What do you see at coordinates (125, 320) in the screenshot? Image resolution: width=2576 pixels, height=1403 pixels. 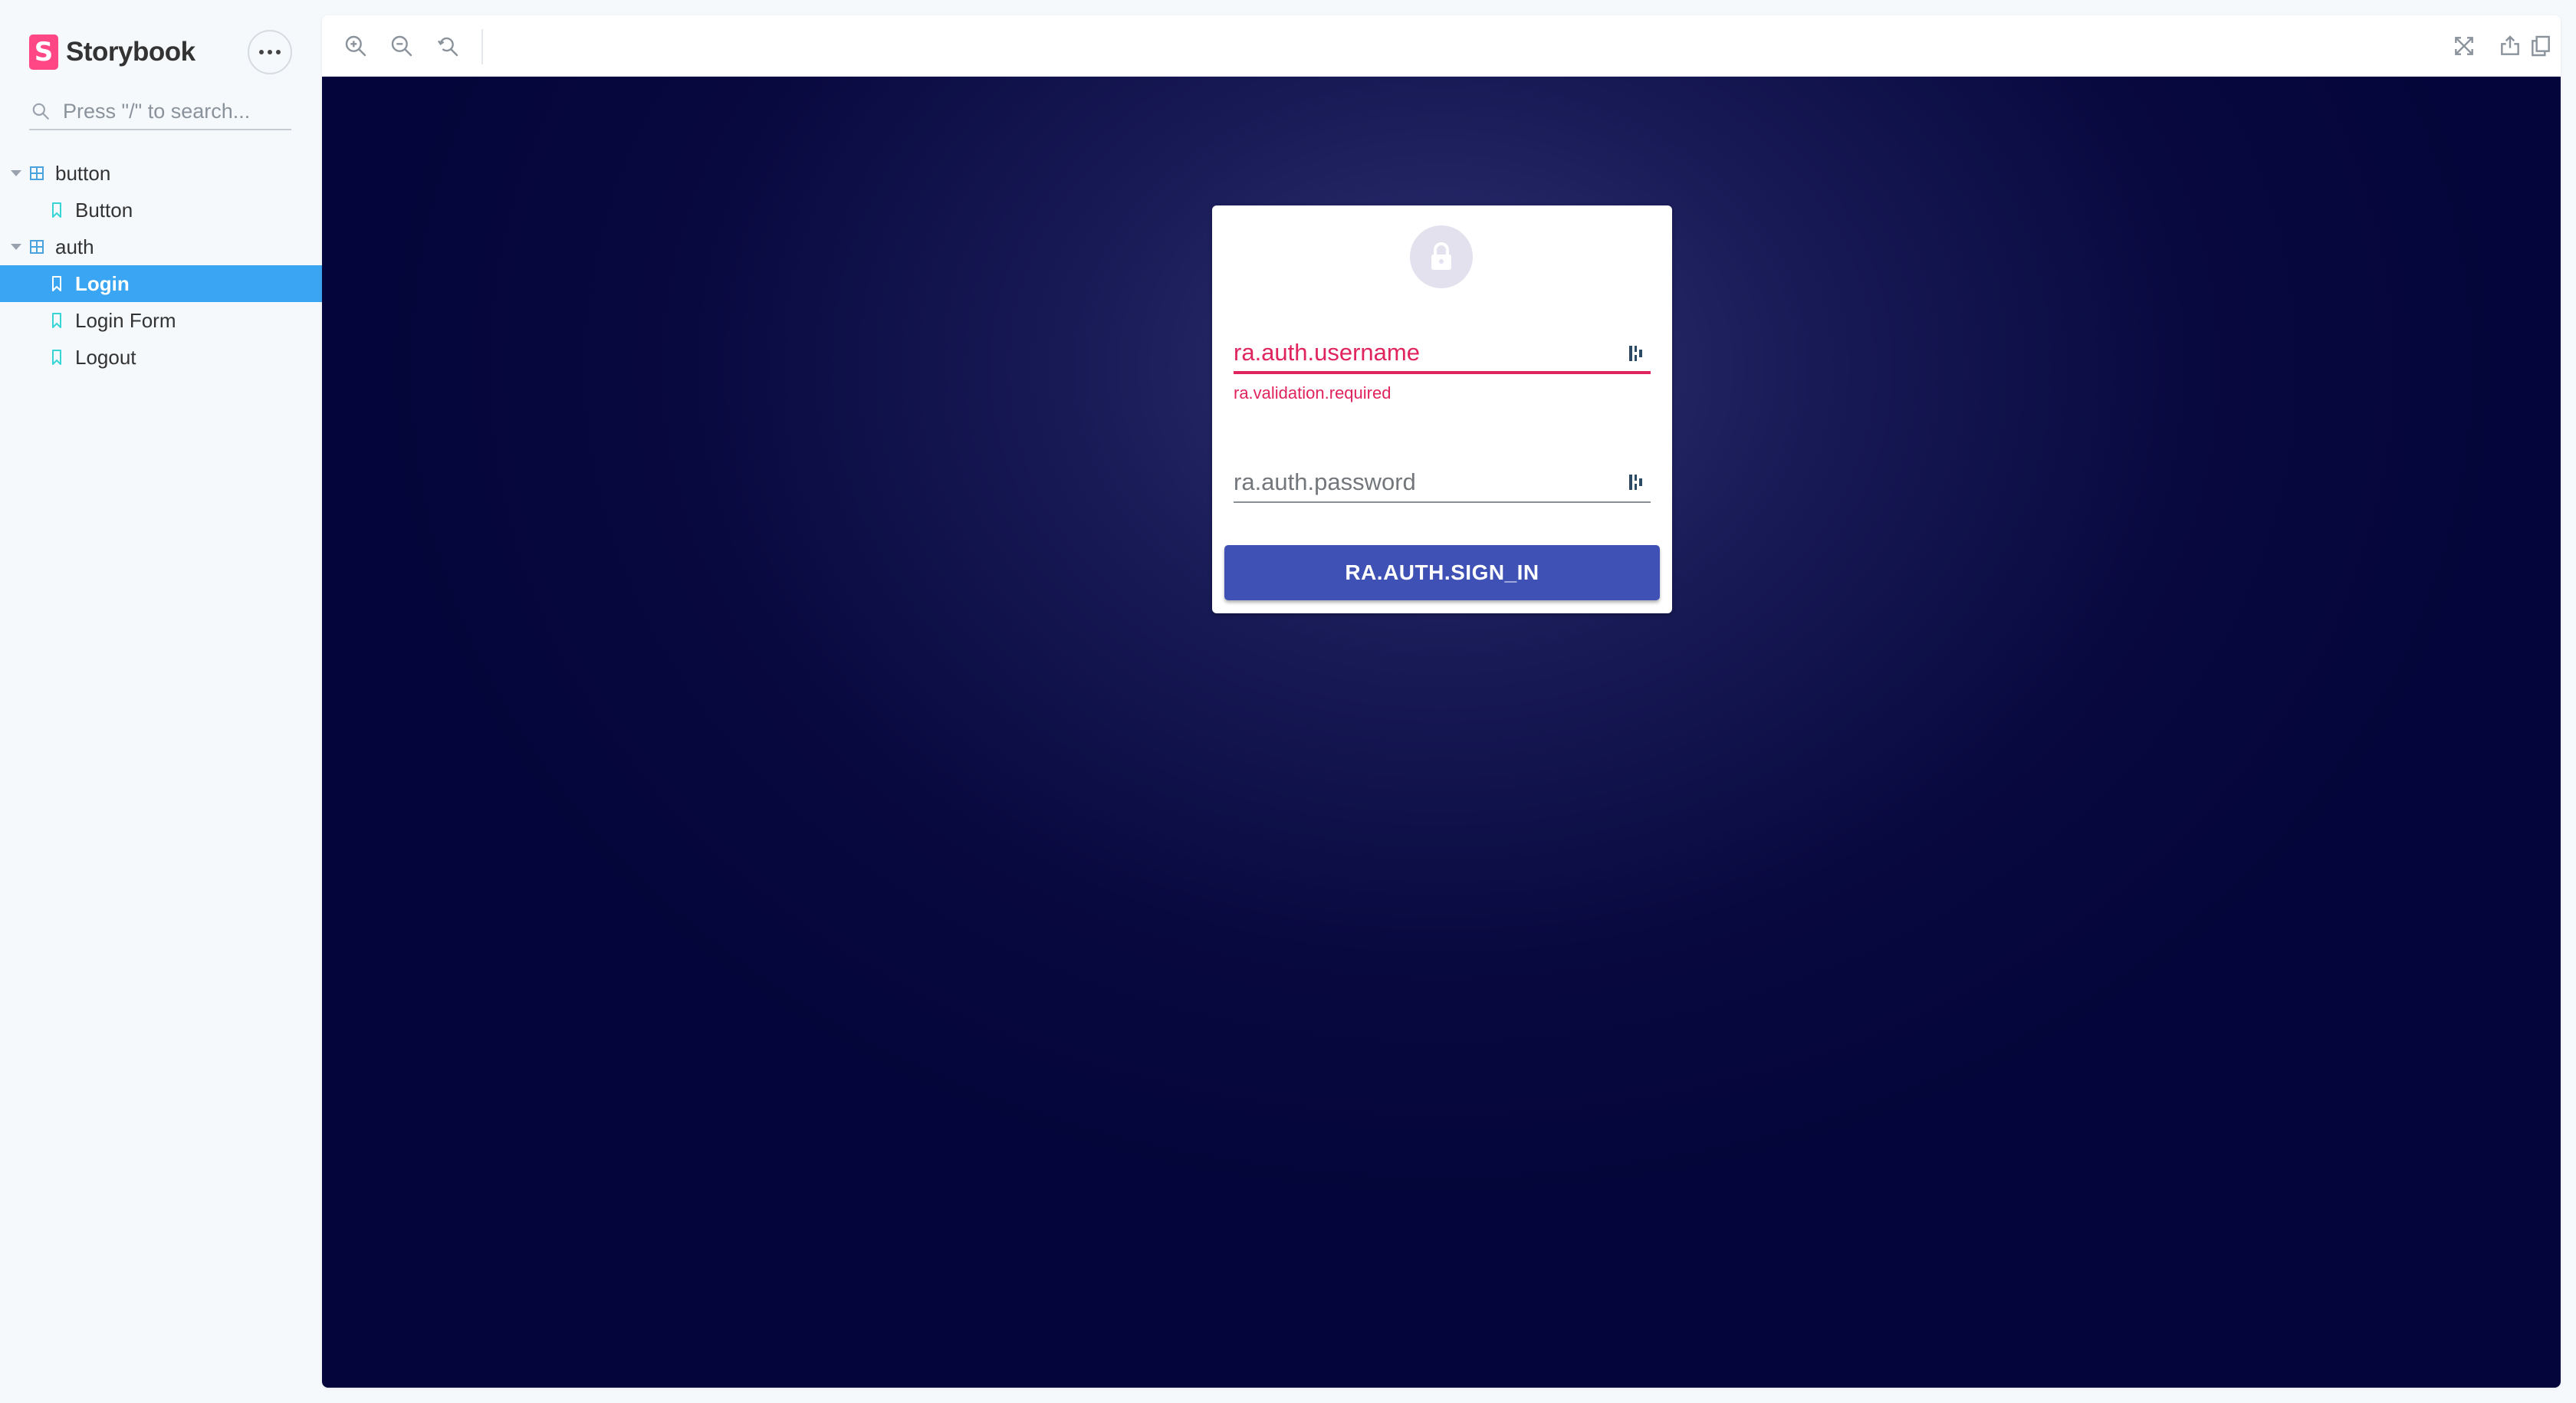 I see `tree-story-label: Login Form` at bounding box center [125, 320].